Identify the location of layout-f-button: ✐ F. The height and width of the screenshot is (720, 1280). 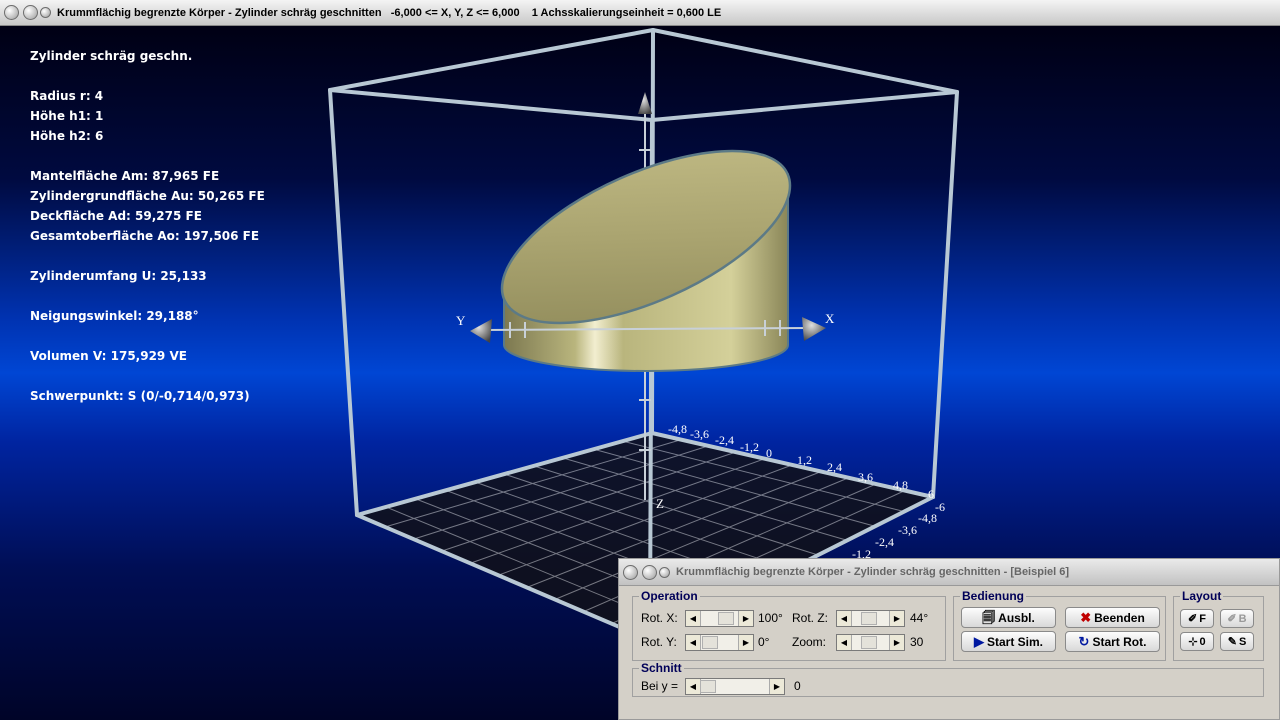
(1197, 618).